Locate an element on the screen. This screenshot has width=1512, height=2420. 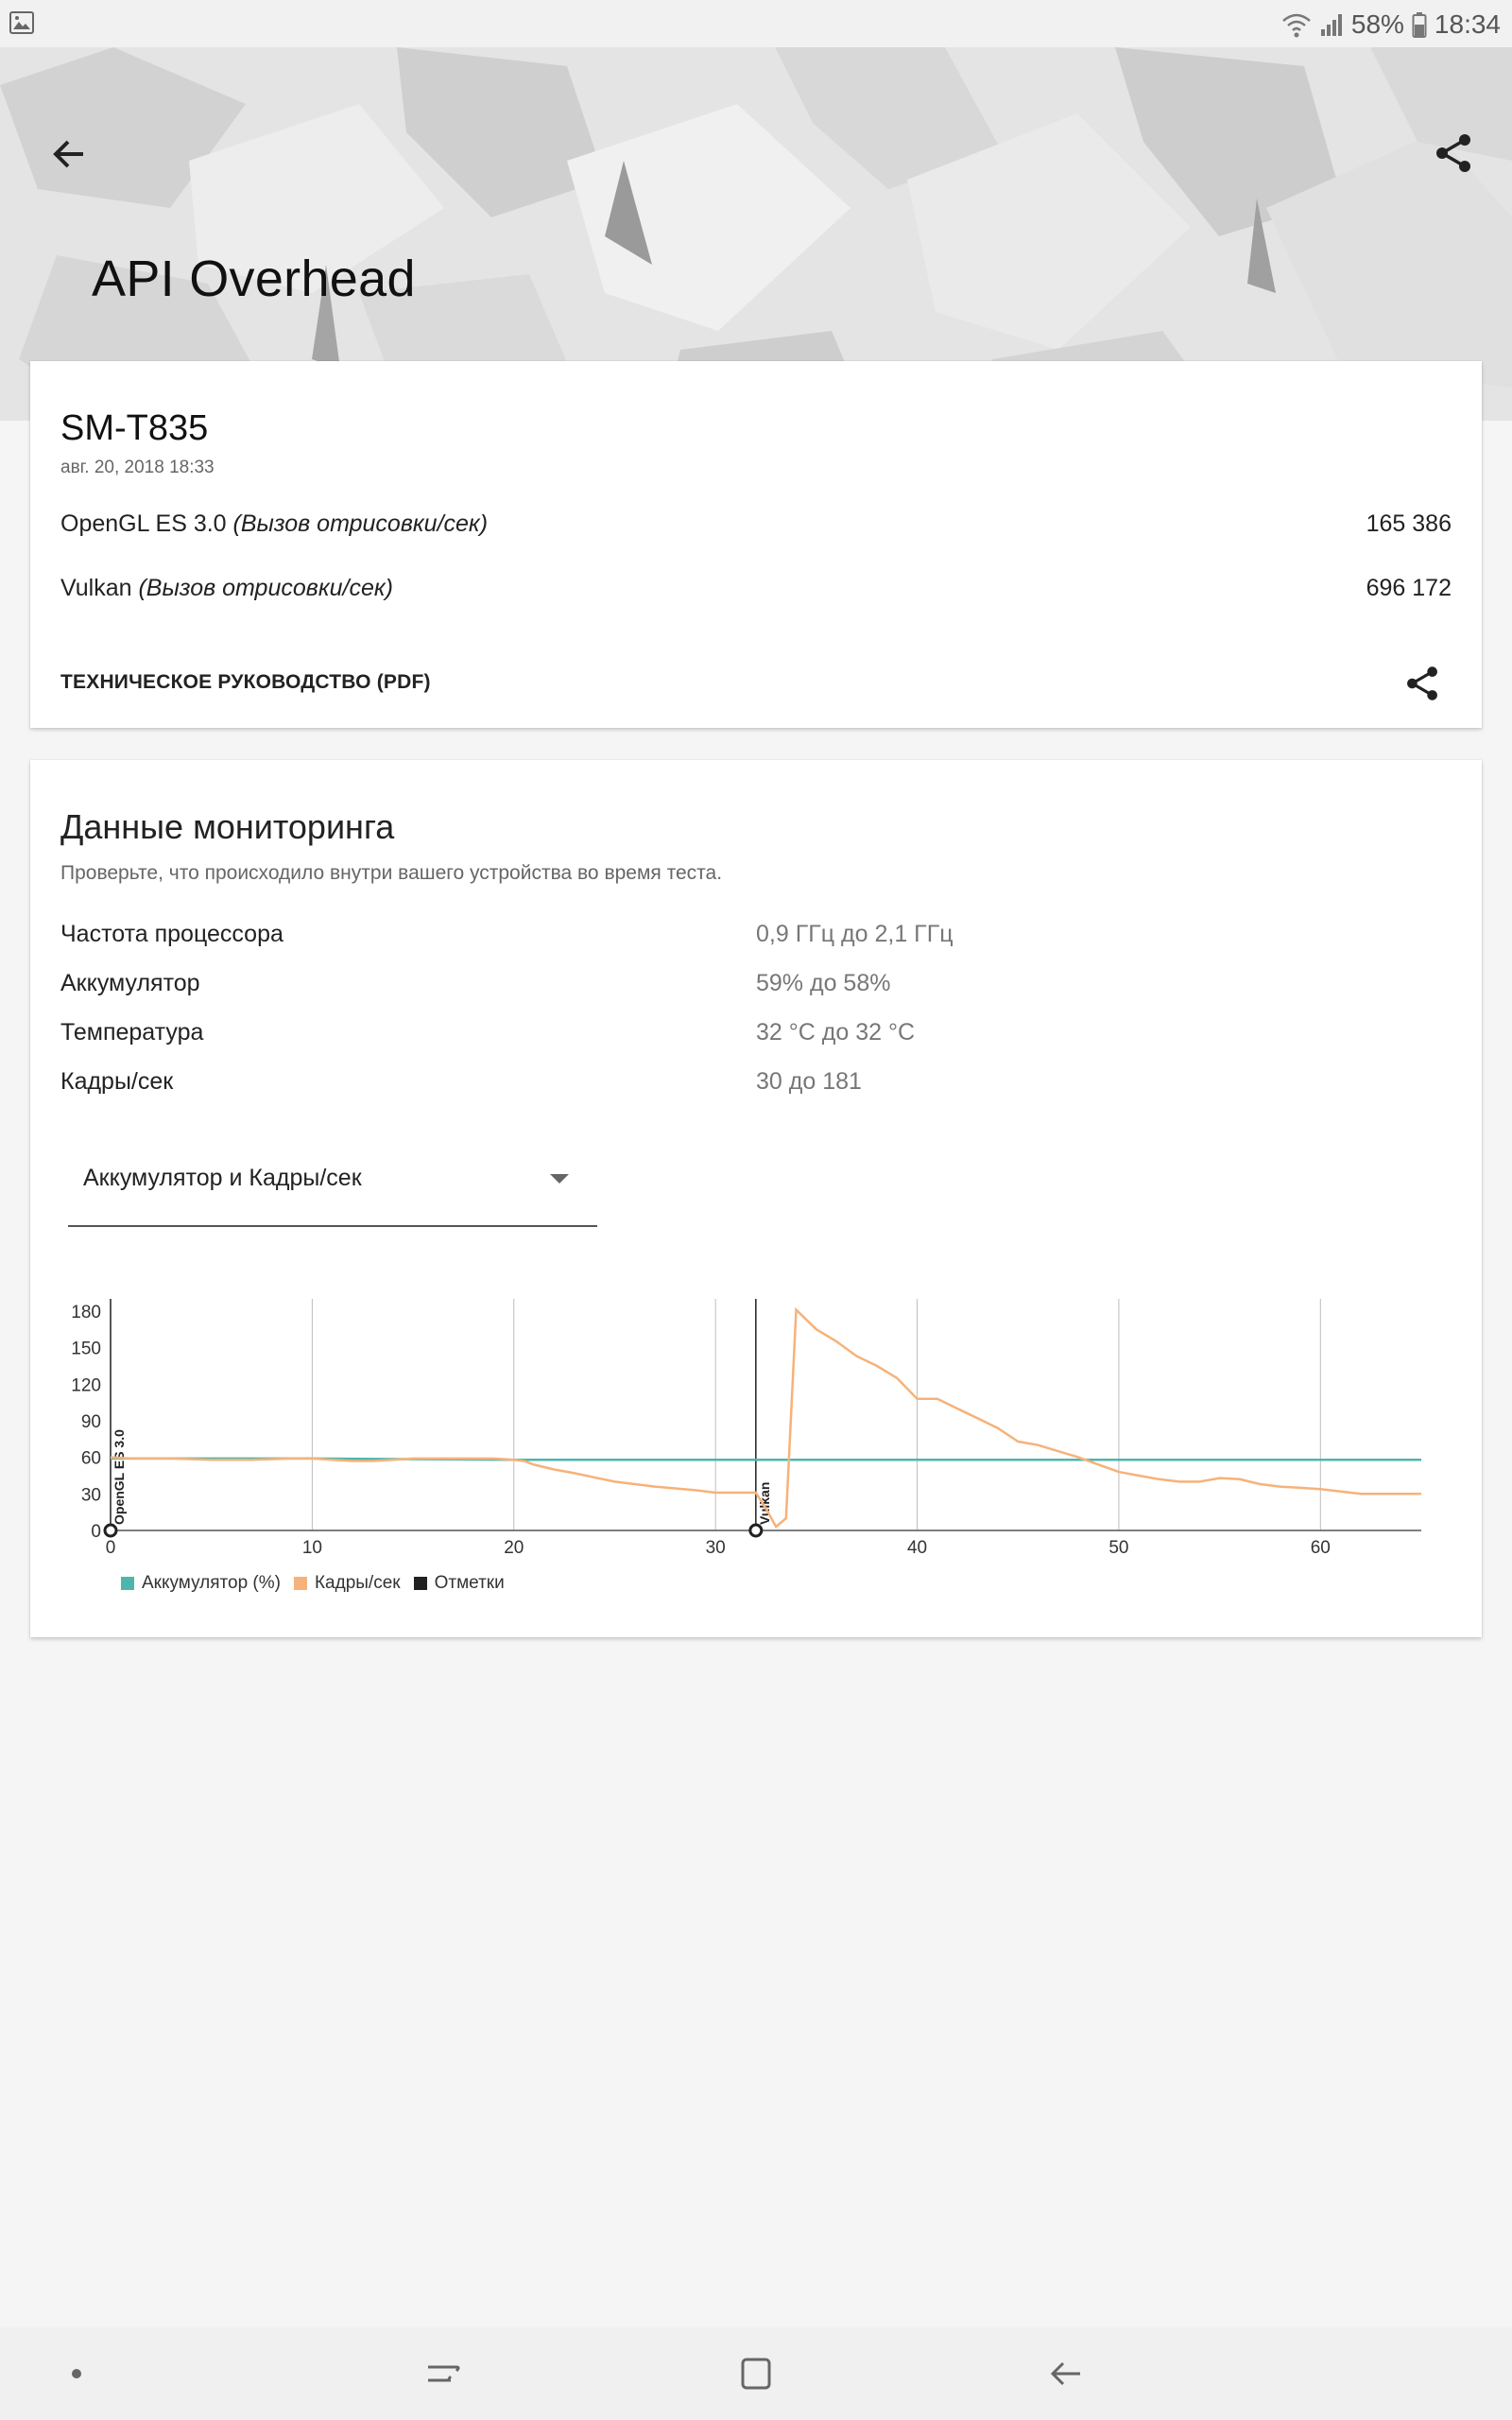
legend-label: Отметки is located at coordinates (469, 1583).